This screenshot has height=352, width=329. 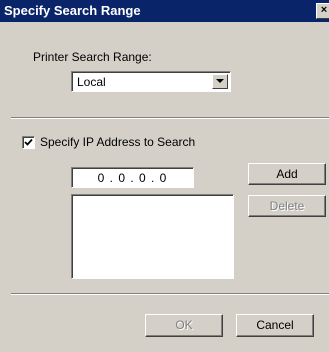 I want to click on close-button: ×, so click(x=322, y=11).